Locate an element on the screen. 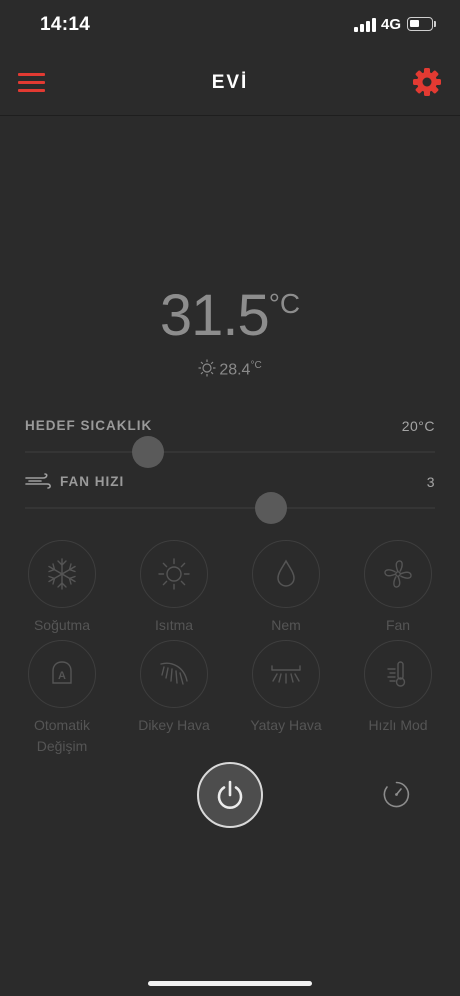 The image size is (460, 996). mode-horizontal-air: Yatay Hava is located at coordinates (286, 688).